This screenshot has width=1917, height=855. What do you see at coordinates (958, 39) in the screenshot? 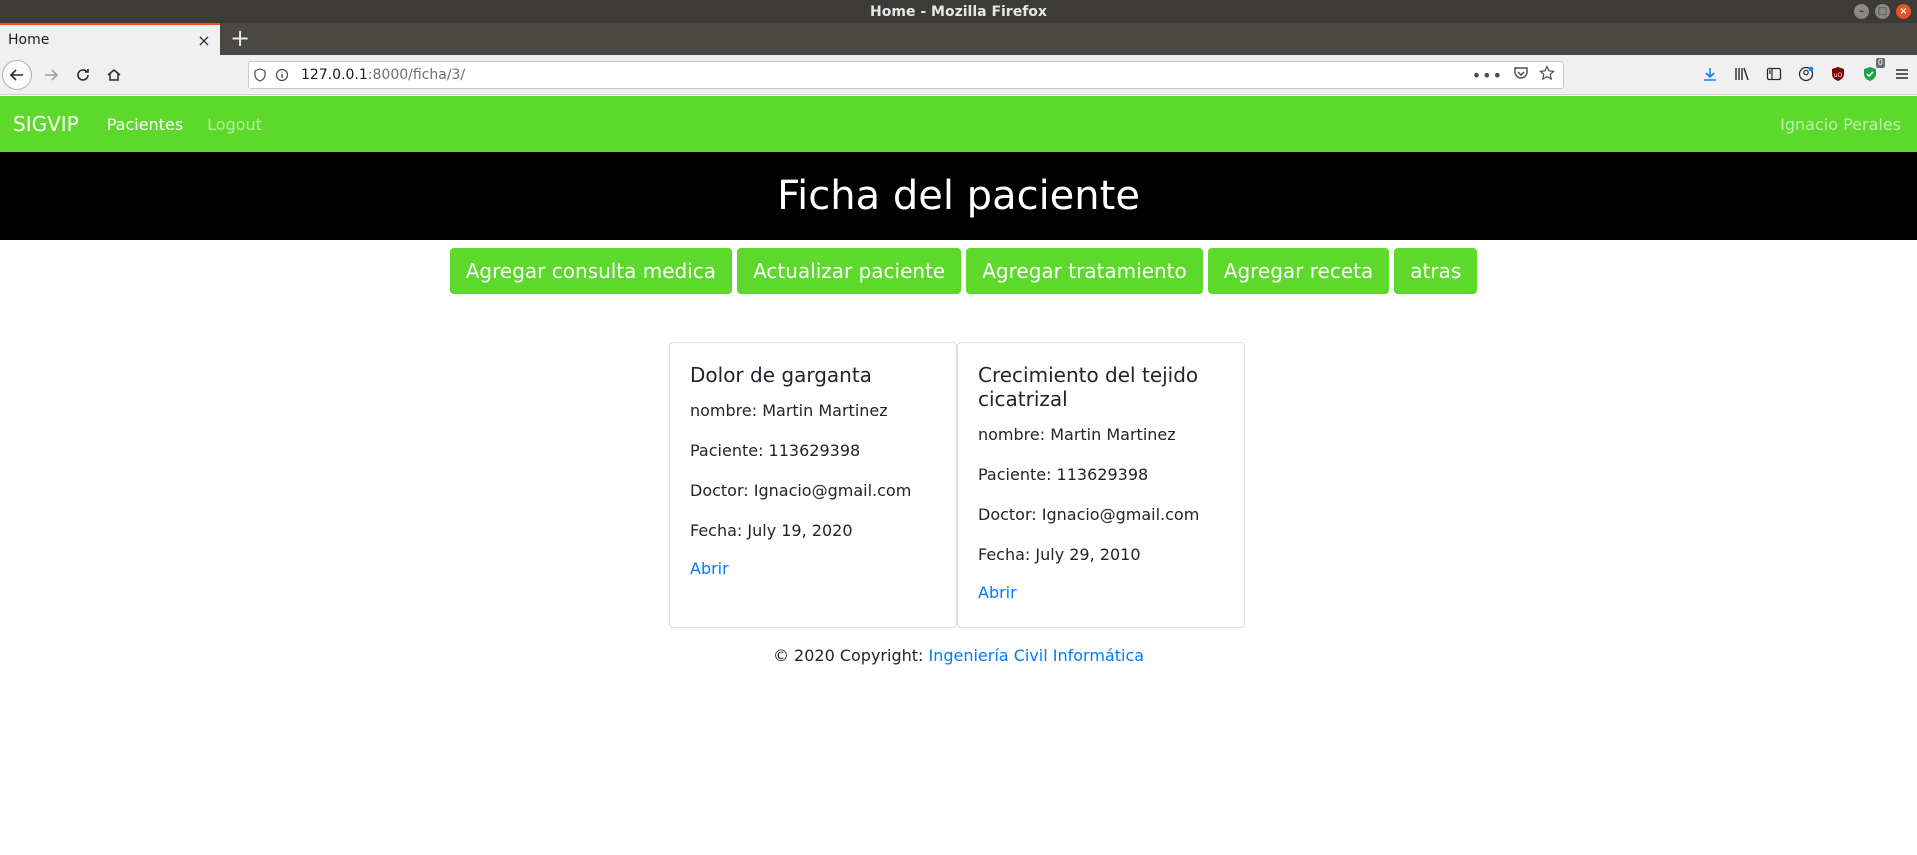
I see `tab-strip: Home × +` at bounding box center [958, 39].